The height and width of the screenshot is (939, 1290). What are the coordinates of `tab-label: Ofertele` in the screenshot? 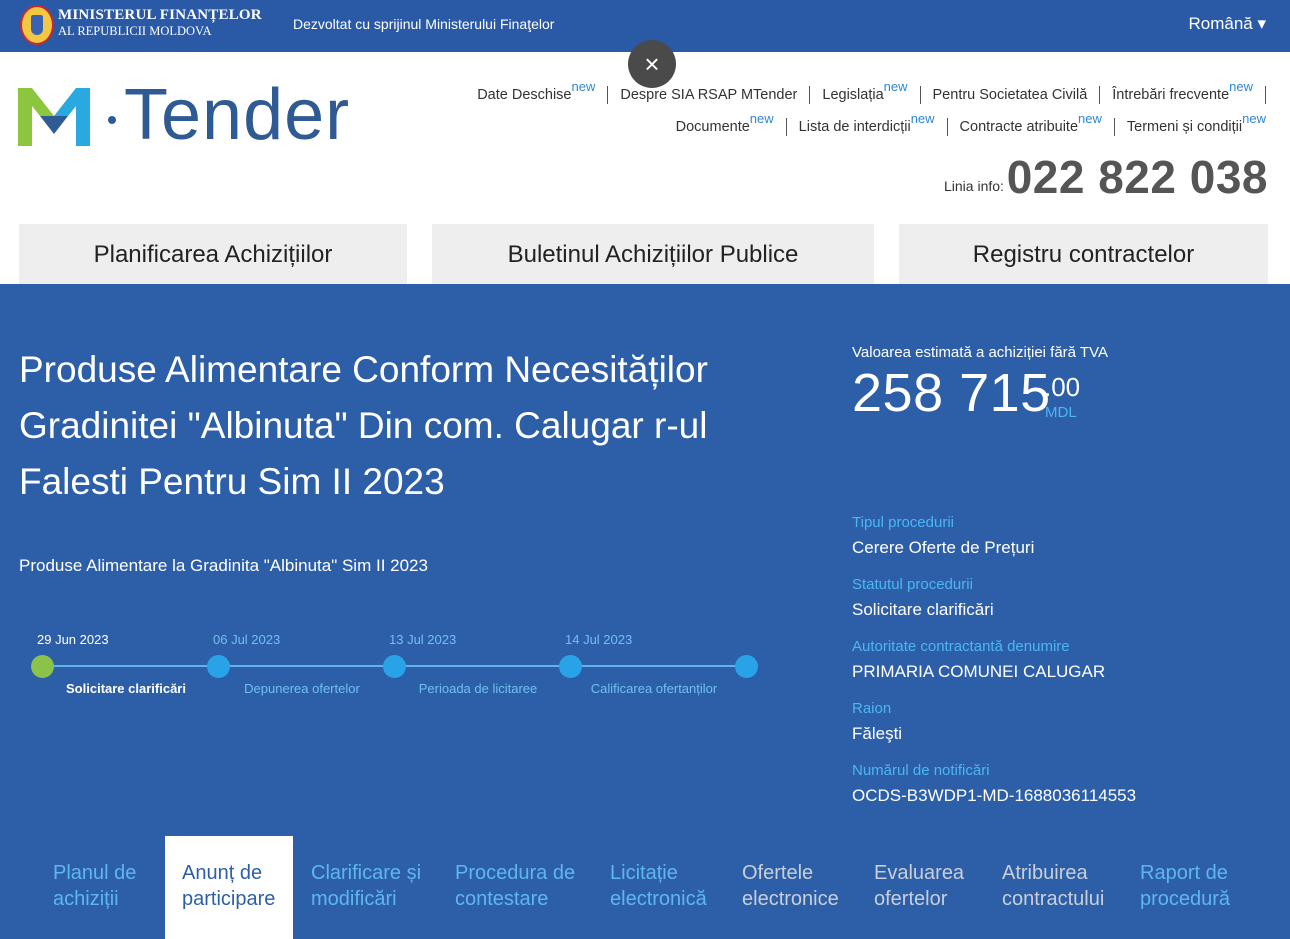 It's located at (778, 873).